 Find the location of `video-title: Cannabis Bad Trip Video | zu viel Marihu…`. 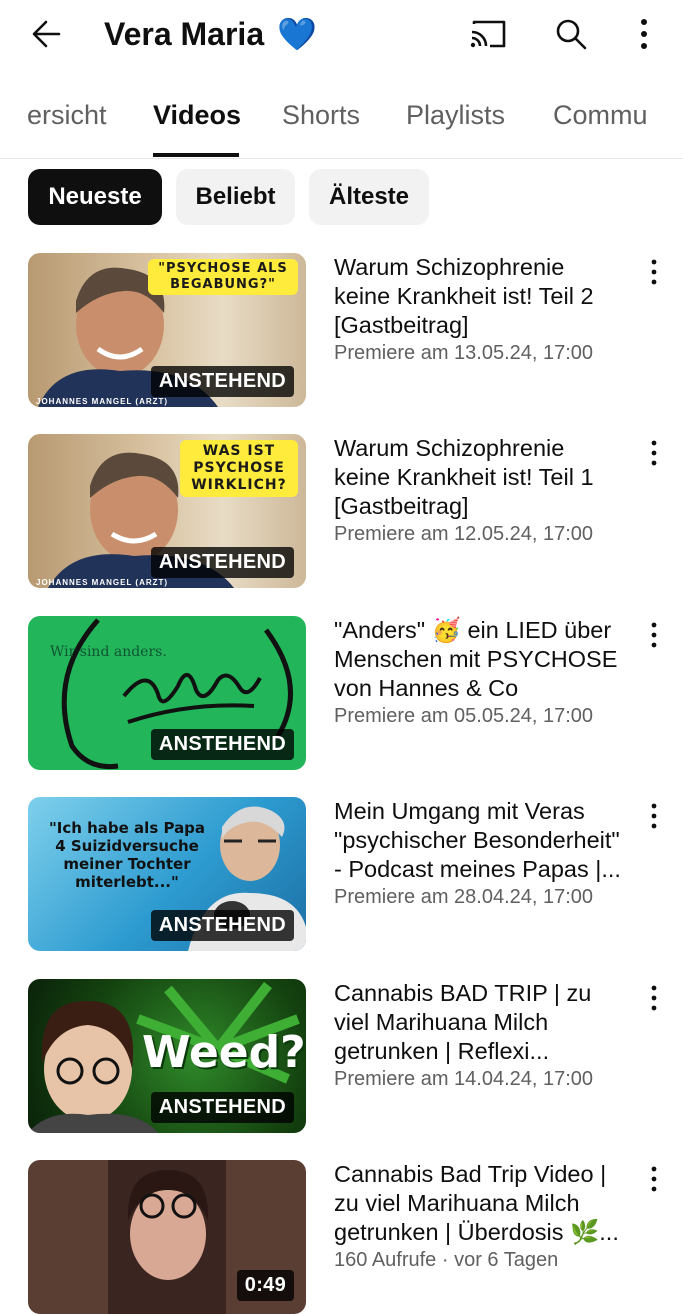

video-title: Cannabis Bad Trip Video | zu viel Marihu… is located at coordinates (479, 1203).